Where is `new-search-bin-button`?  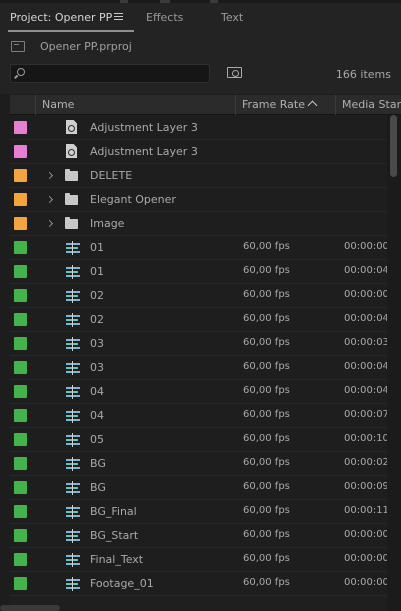
new-search-bin-button is located at coordinates (234, 72).